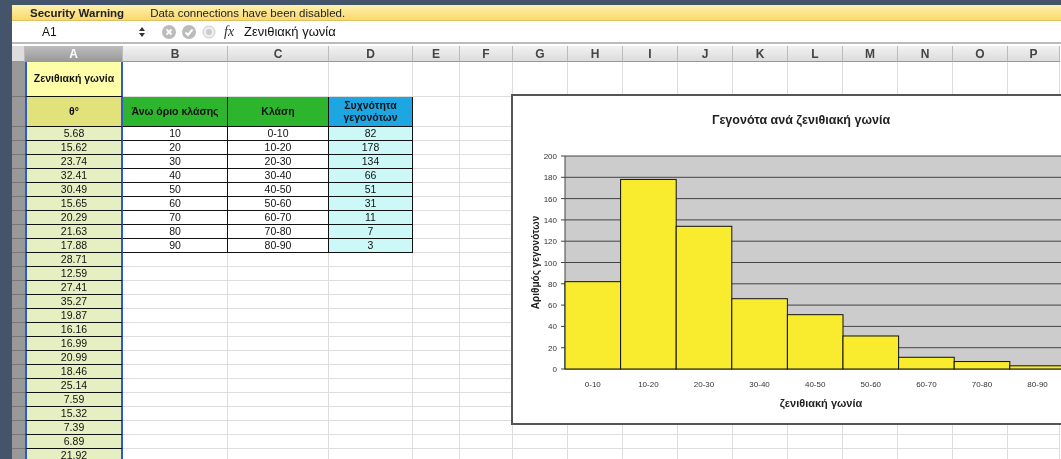 This screenshot has height=459, width=1061. I want to click on formula-field: Ζενιθιακή γωνία, so click(290, 31).